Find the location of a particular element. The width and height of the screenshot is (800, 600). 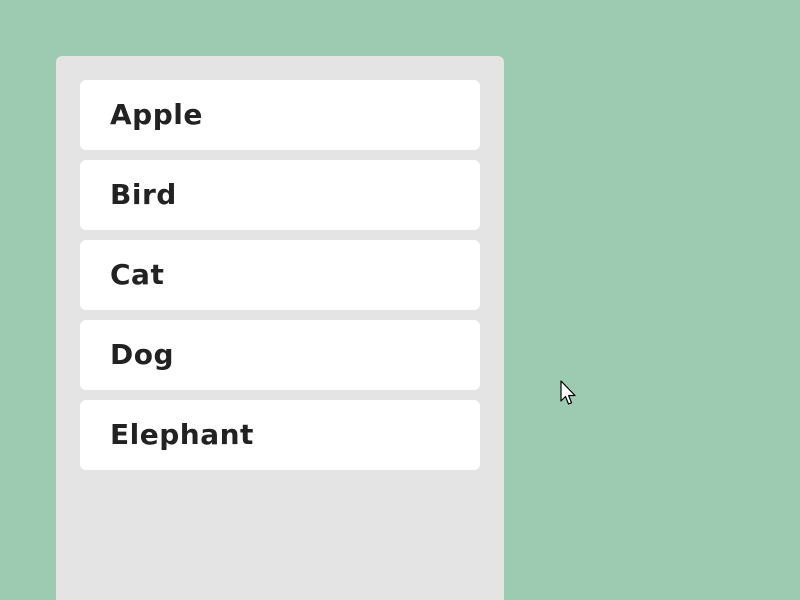

list-item-elephant: Elephant is located at coordinates (280, 435).